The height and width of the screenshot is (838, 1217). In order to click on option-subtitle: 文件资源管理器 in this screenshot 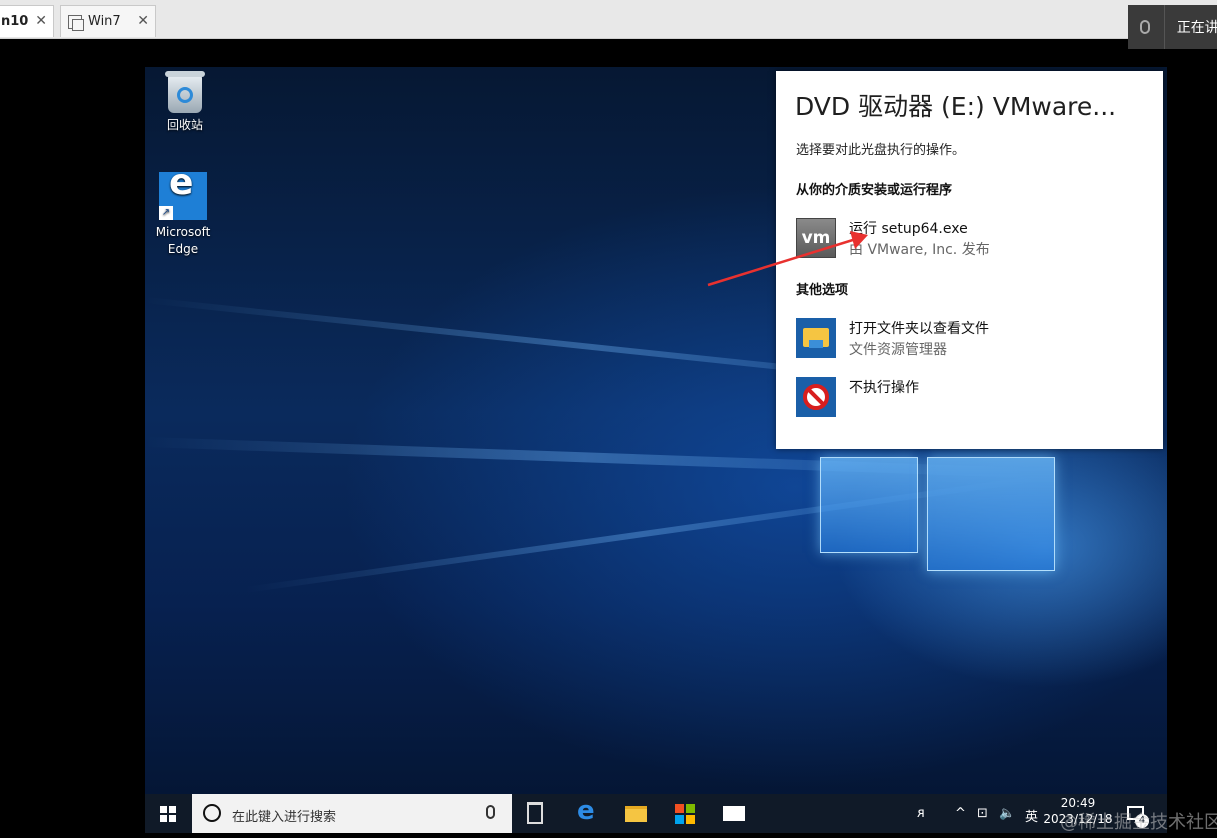, I will do `click(898, 350)`.